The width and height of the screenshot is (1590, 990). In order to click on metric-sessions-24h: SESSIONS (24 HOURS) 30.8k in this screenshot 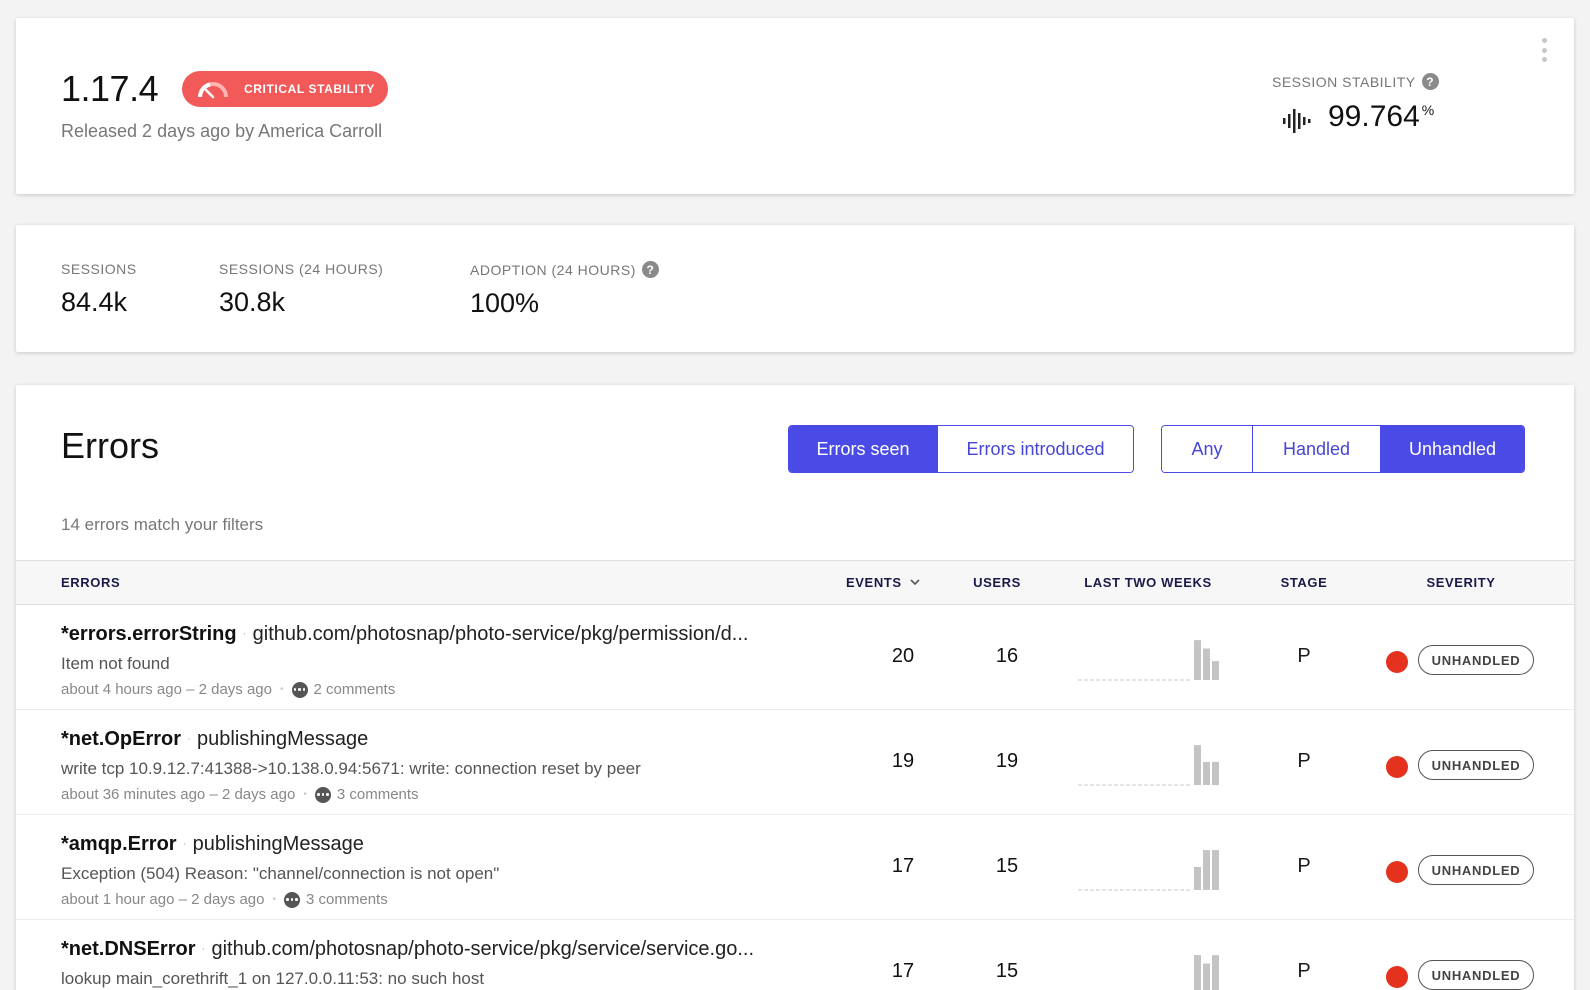, I will do `click(301, 289)`.